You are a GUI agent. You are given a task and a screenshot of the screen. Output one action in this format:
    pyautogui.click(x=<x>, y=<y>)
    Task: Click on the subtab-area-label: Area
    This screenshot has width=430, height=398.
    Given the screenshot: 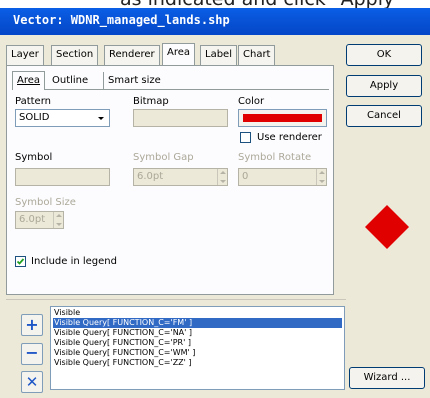 What is the action you would take?
    pyautogui.click(x=29, y=80)
    